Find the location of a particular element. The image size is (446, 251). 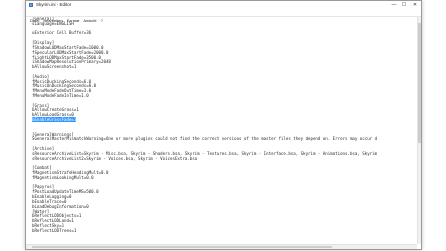

vertical-scroll-thumb is located at coordinates (419, 83).